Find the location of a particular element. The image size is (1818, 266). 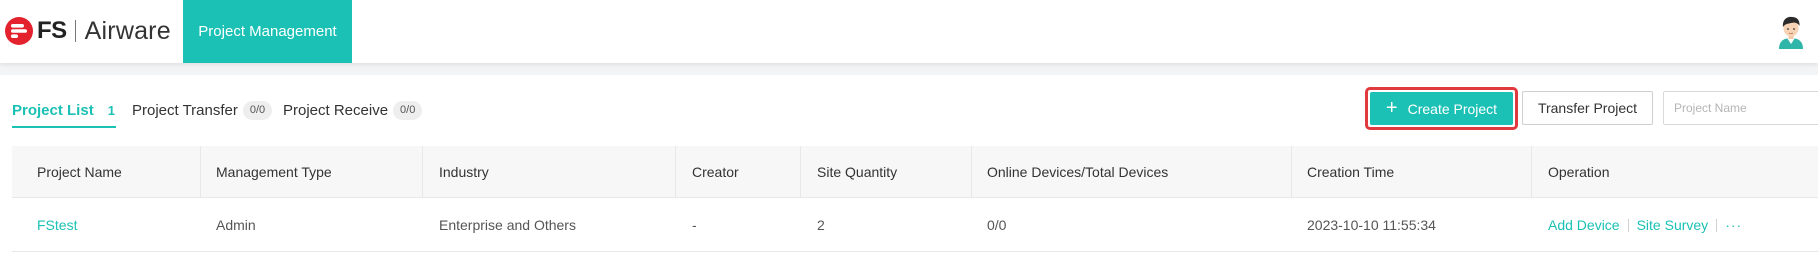

product-name: Airware is located at coordinates (127, 30).